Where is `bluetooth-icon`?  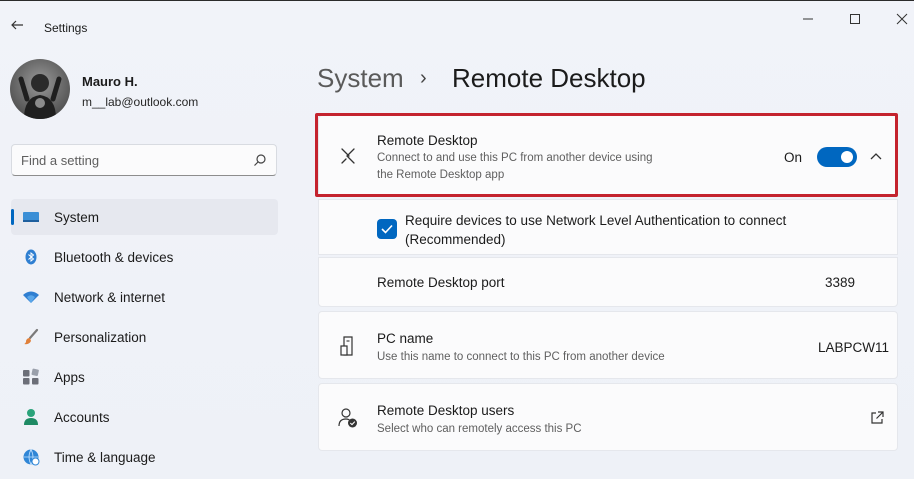
bluetooth-icon is located at coordinates (31, 257).